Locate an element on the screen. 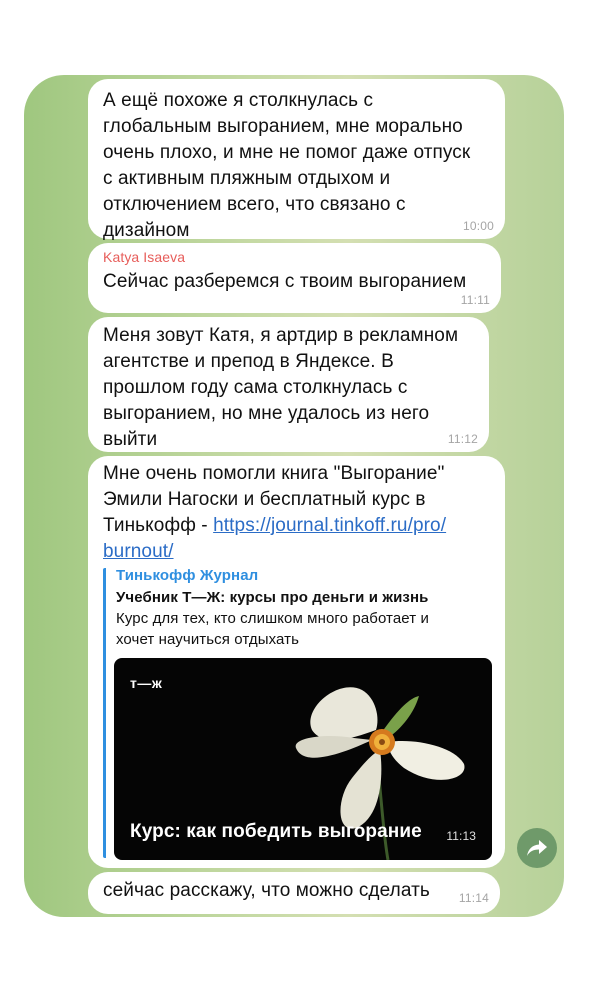 The image size is (590, 992). message-bubble: сейчас расскажу, что можно сделать 11:14 is located at coordinates (294, 893).